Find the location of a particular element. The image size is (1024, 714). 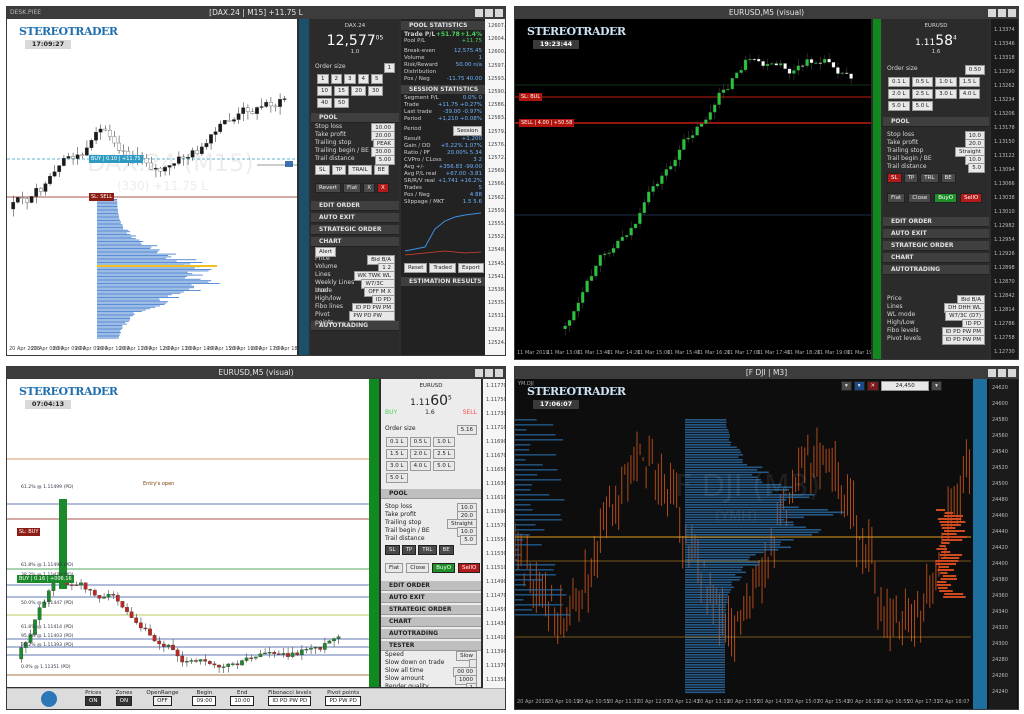

order-size-input: 1 is located at coordinates (389, 68).